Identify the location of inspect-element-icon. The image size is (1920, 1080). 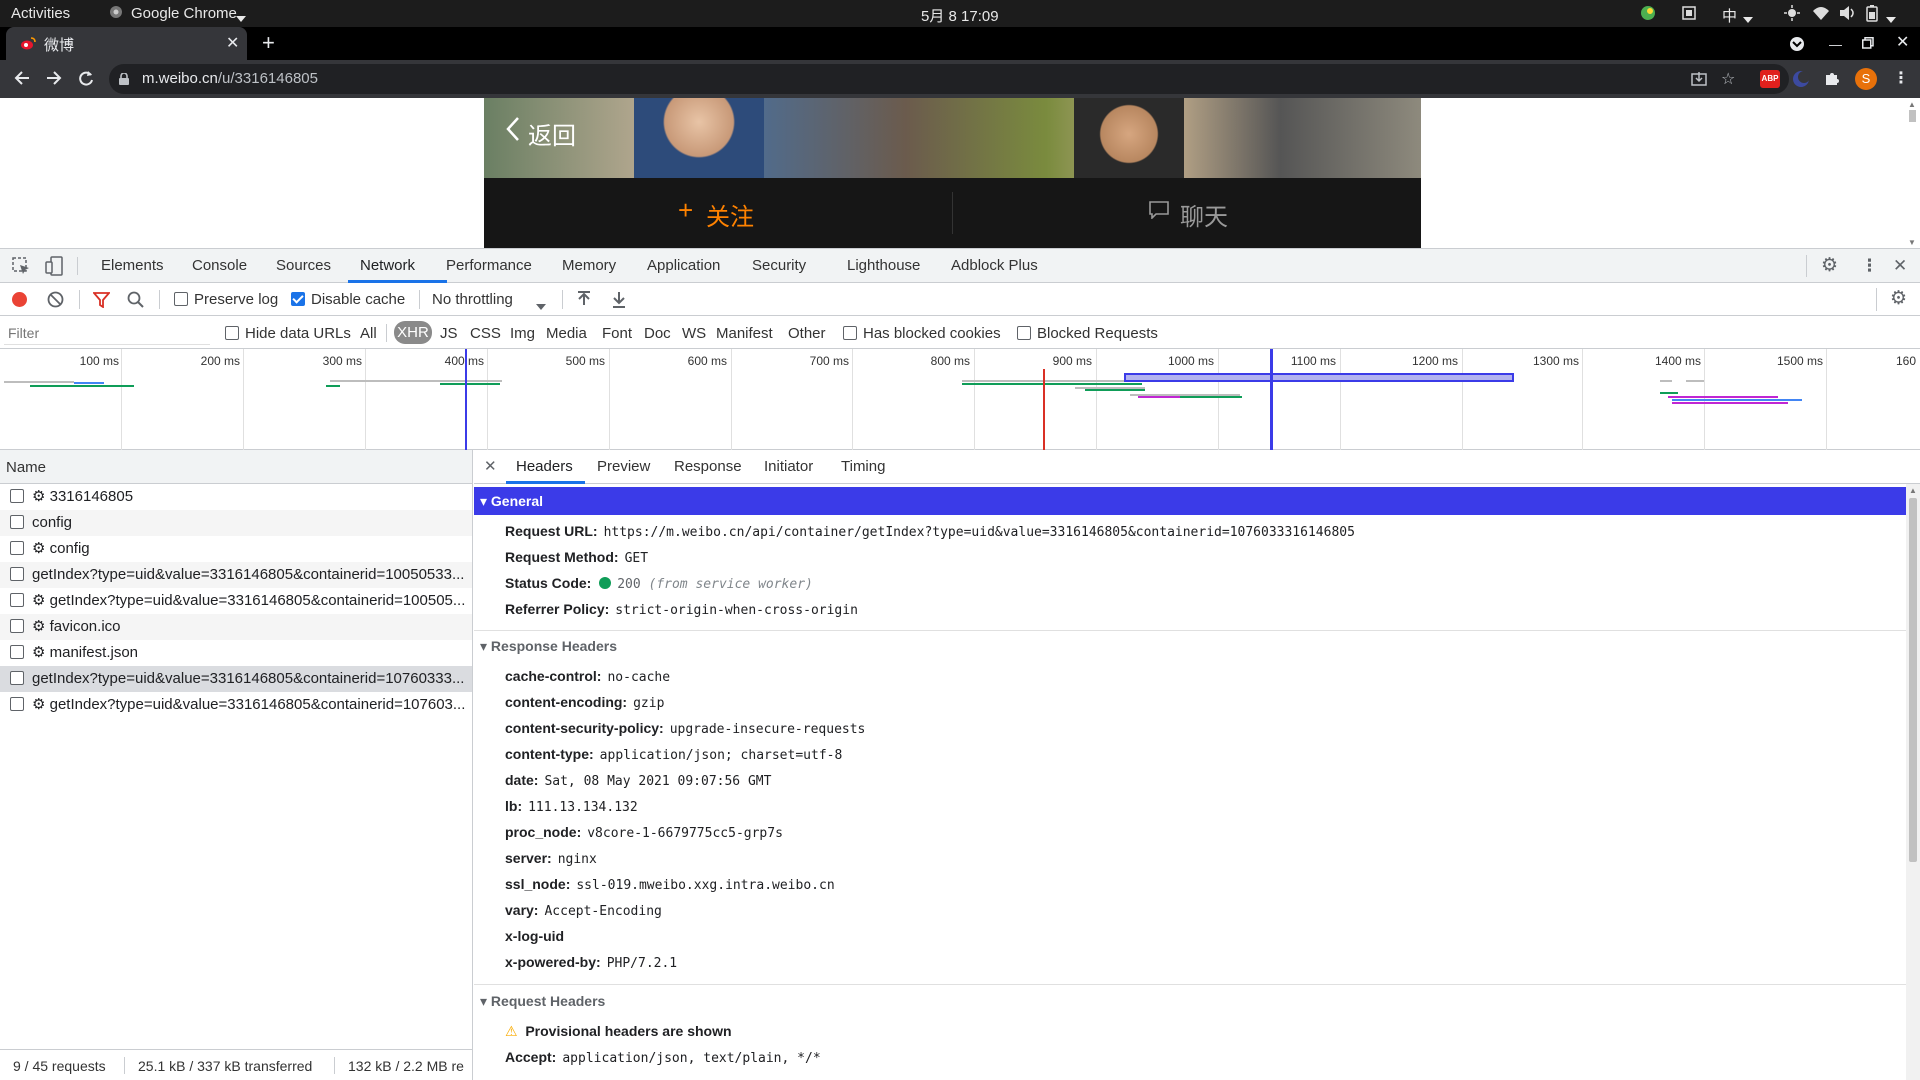
(21, 268).